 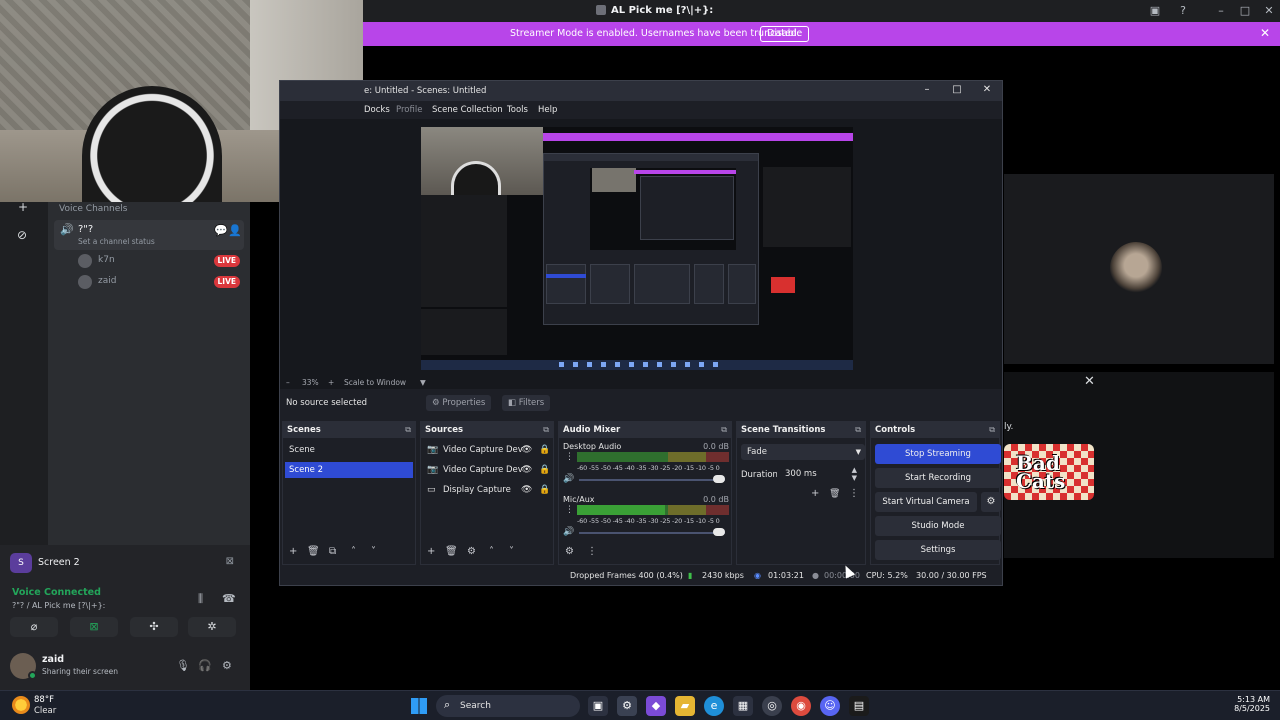 What do you see at coordinates (212, 627) in the screenshot?
I see `soundboard-button: ✲` at bounding box center [212, 627].